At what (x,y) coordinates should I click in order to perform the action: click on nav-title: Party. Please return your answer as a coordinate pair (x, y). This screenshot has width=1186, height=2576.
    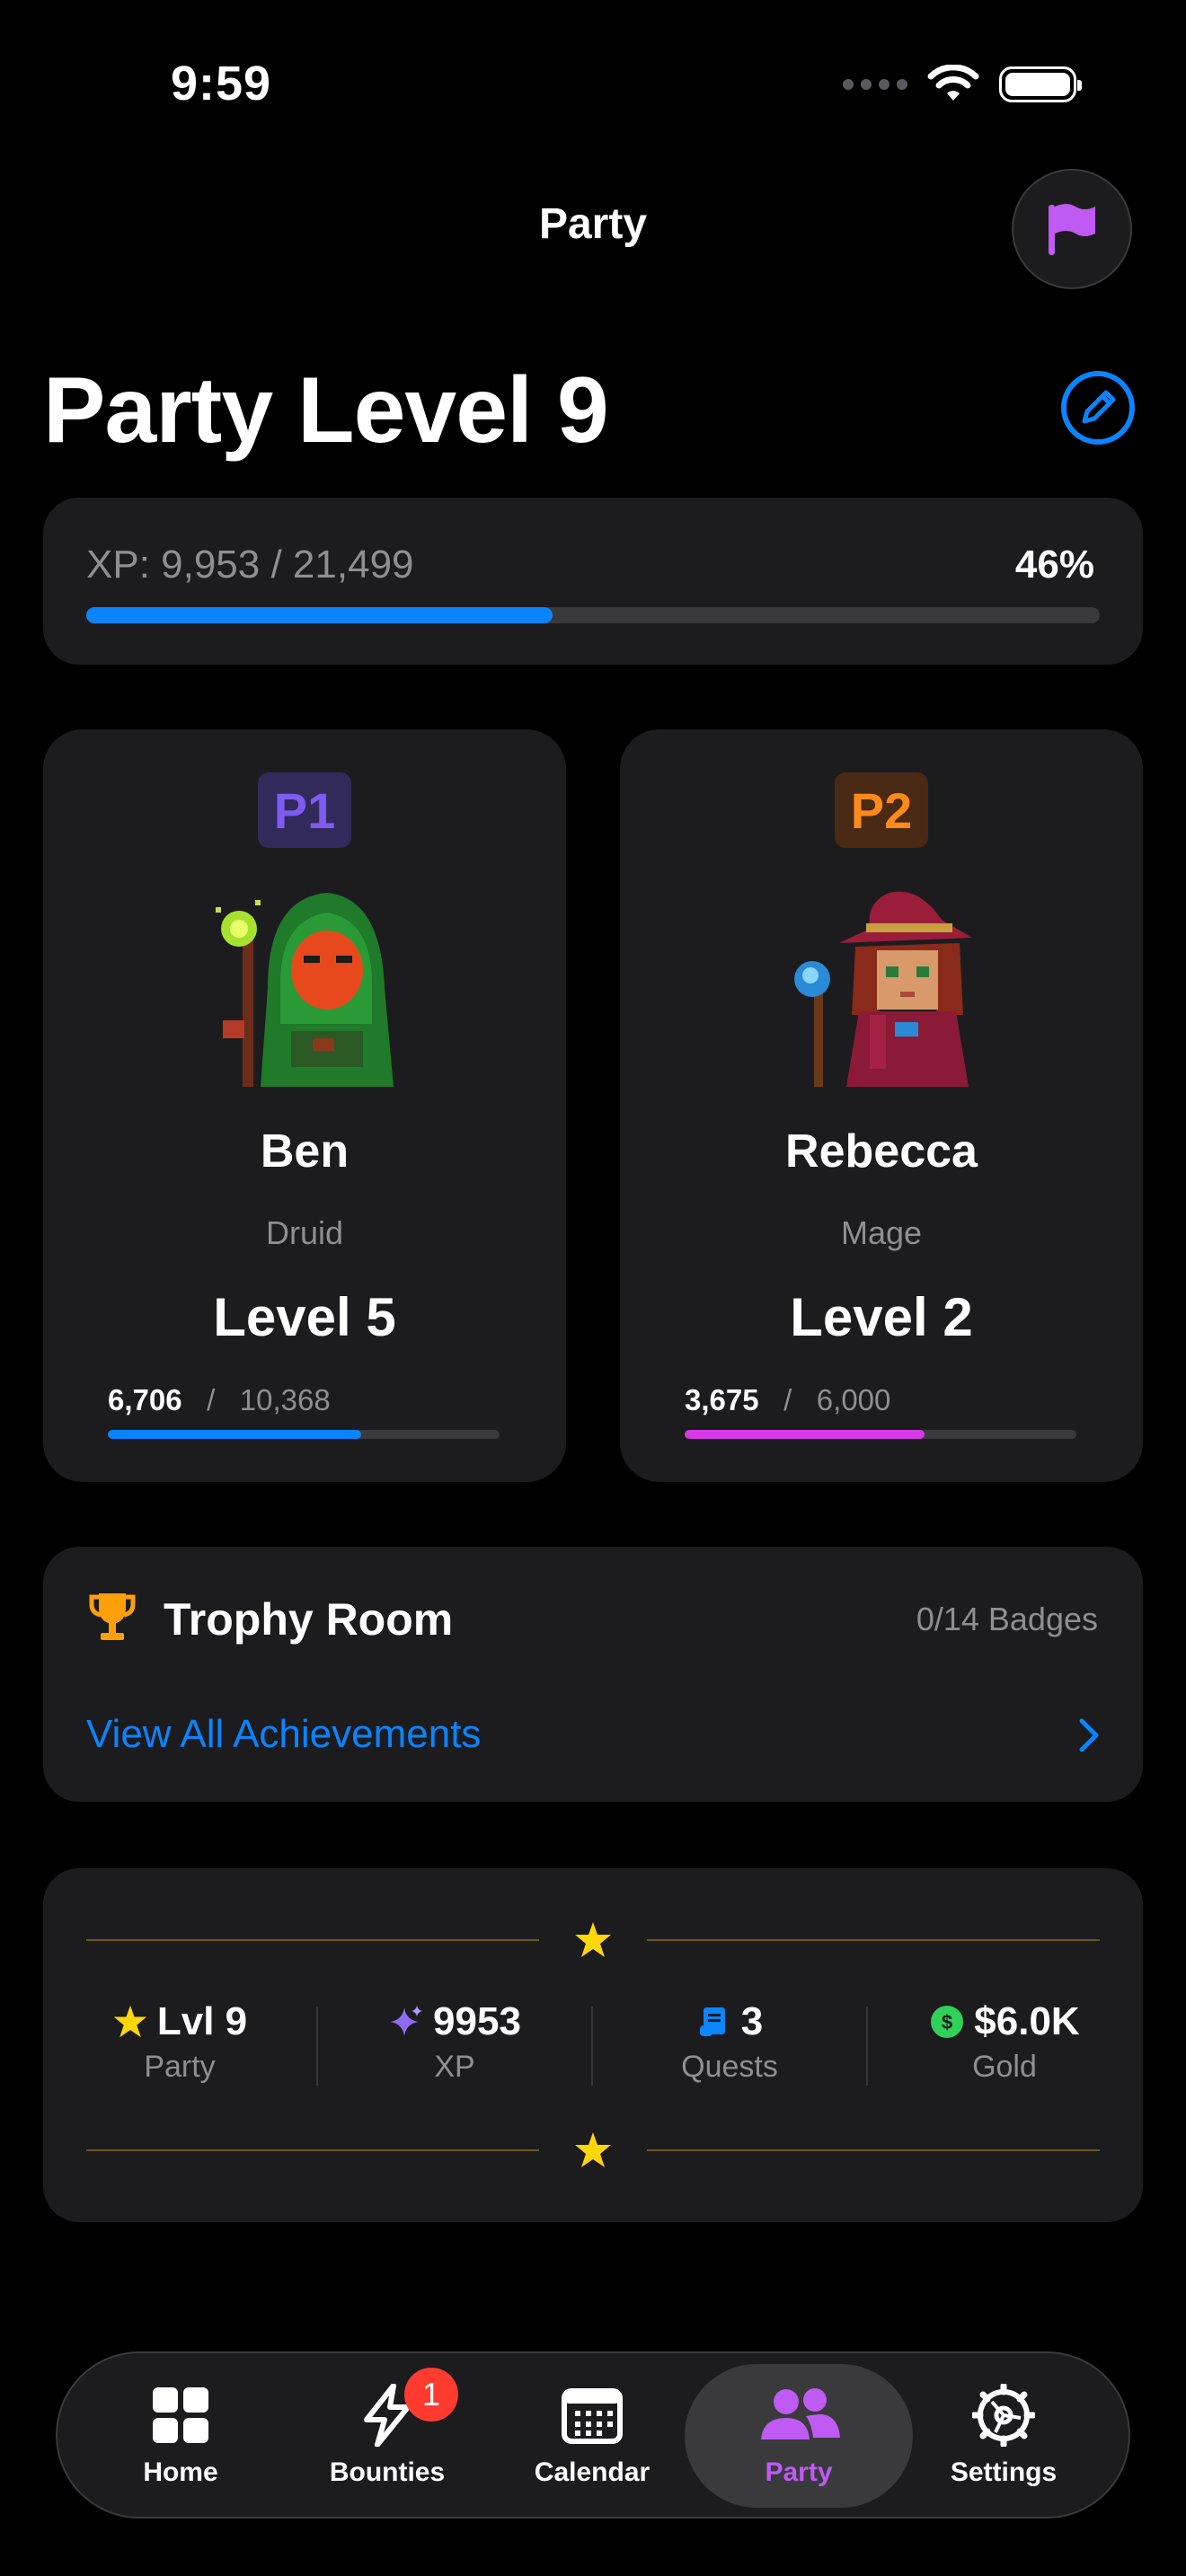
    Looking at the image, I should click on (593, 224).